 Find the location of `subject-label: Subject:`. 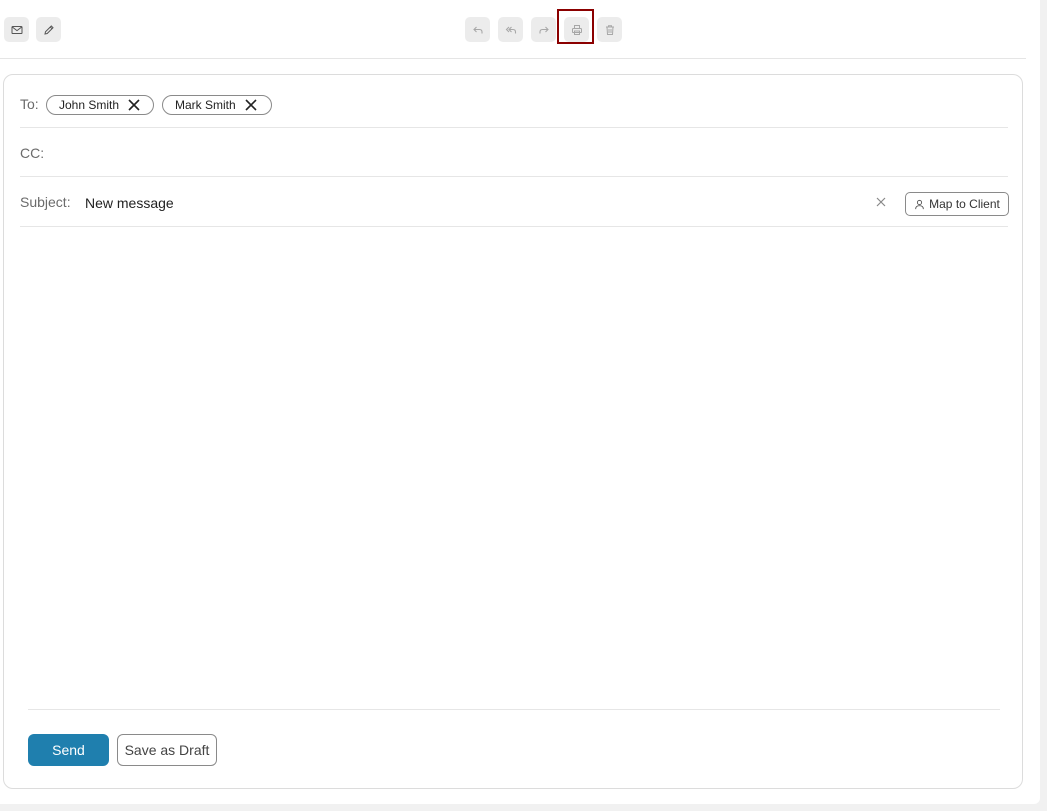

subject-label: Subject: is located at coordinates (45, 202).